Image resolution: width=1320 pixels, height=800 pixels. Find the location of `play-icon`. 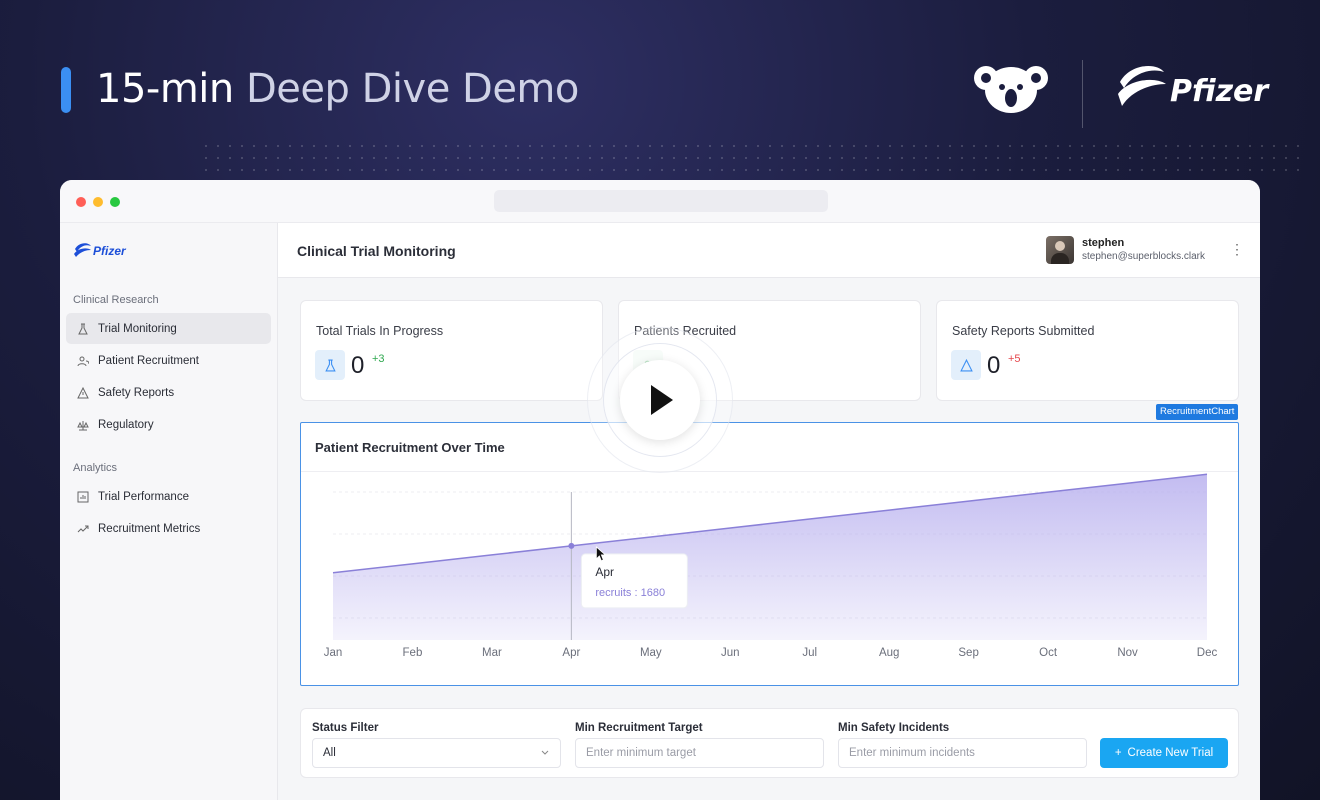

play-icon is located at coordinates (662, 400).